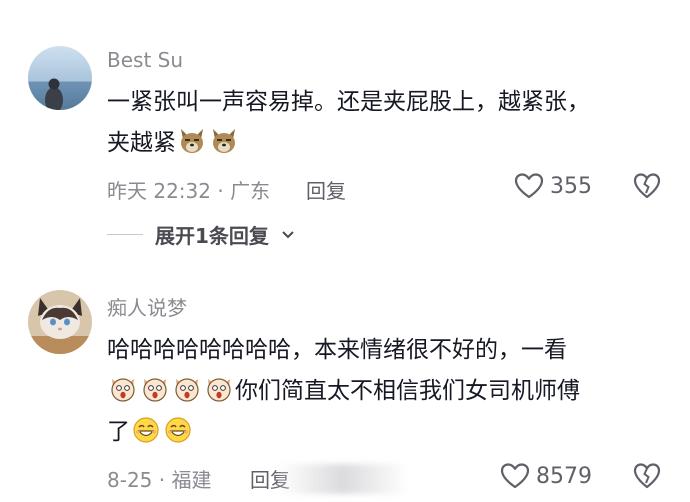 The height and width of the screenshot is (502, 690). I want to click on watermark-blur, so click(343, 479).